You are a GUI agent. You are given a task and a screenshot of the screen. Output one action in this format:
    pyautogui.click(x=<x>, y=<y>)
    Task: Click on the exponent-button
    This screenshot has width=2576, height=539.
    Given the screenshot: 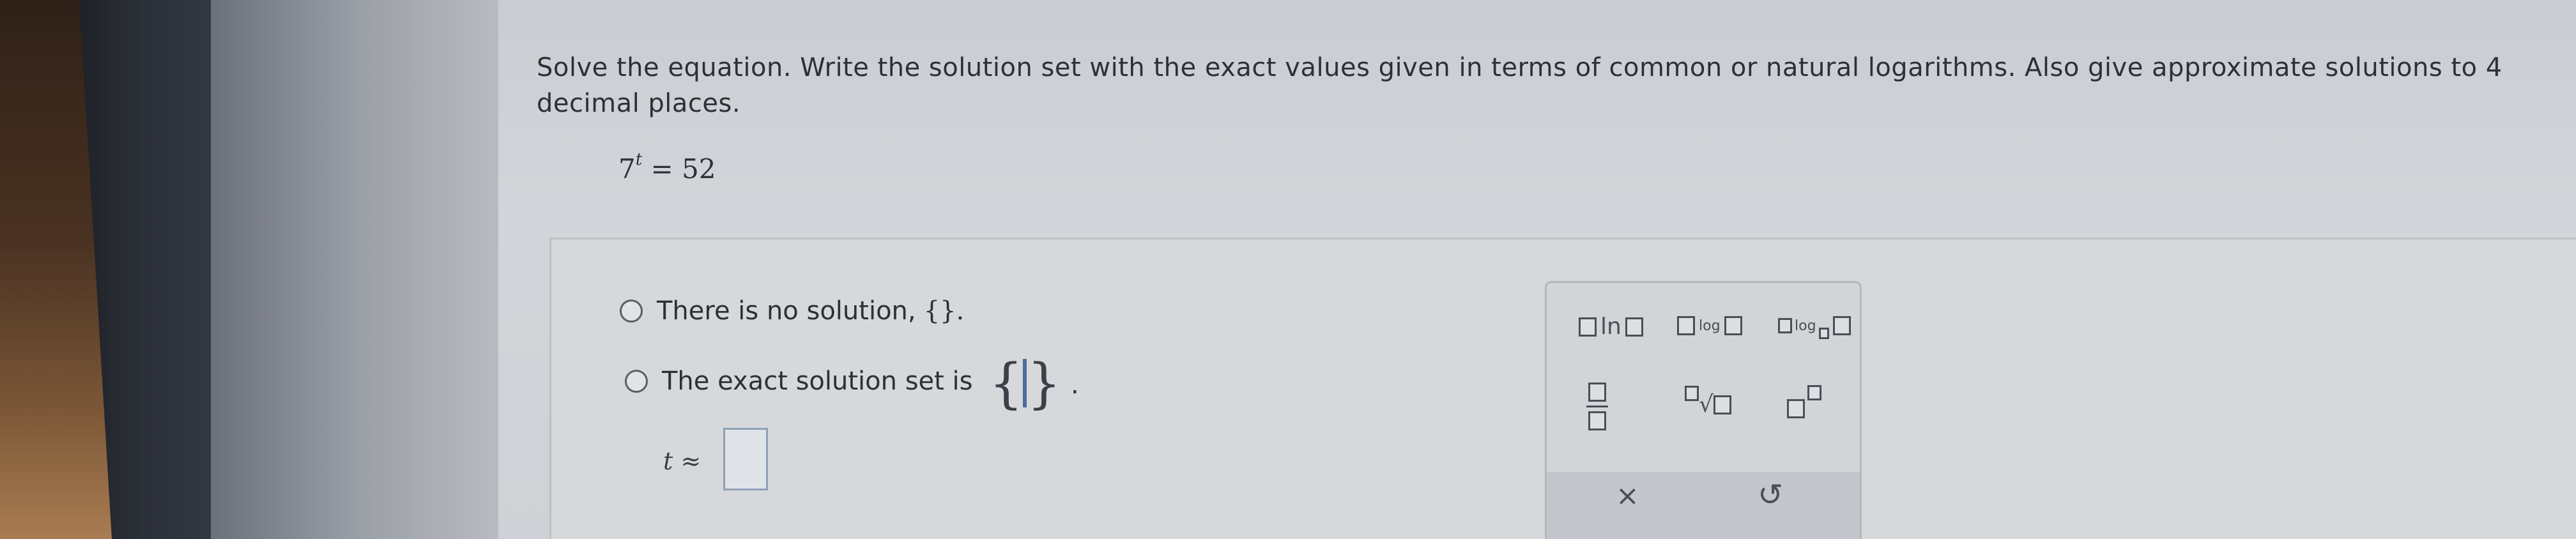 What is the action you would take?
    pyautogui.click(x=1804, y=401)
    